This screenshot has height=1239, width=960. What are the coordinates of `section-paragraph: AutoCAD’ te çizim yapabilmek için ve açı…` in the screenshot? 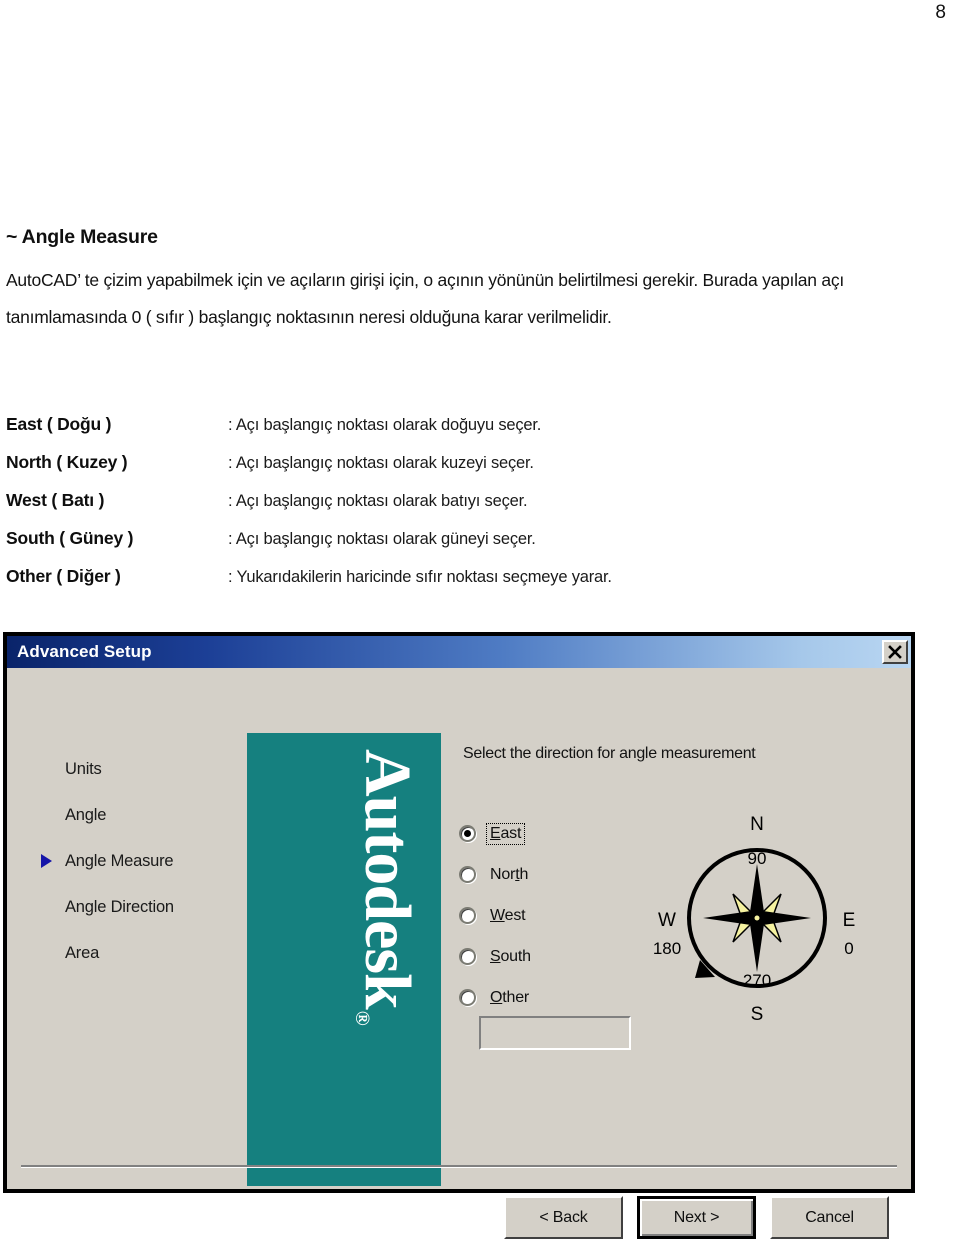 It's located at (425, 298).